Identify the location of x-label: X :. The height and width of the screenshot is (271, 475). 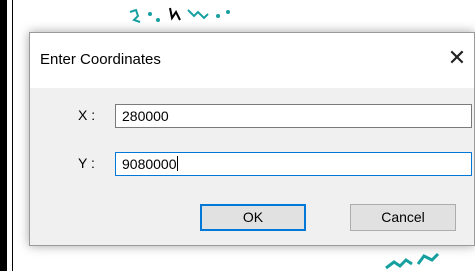
(87, 115).